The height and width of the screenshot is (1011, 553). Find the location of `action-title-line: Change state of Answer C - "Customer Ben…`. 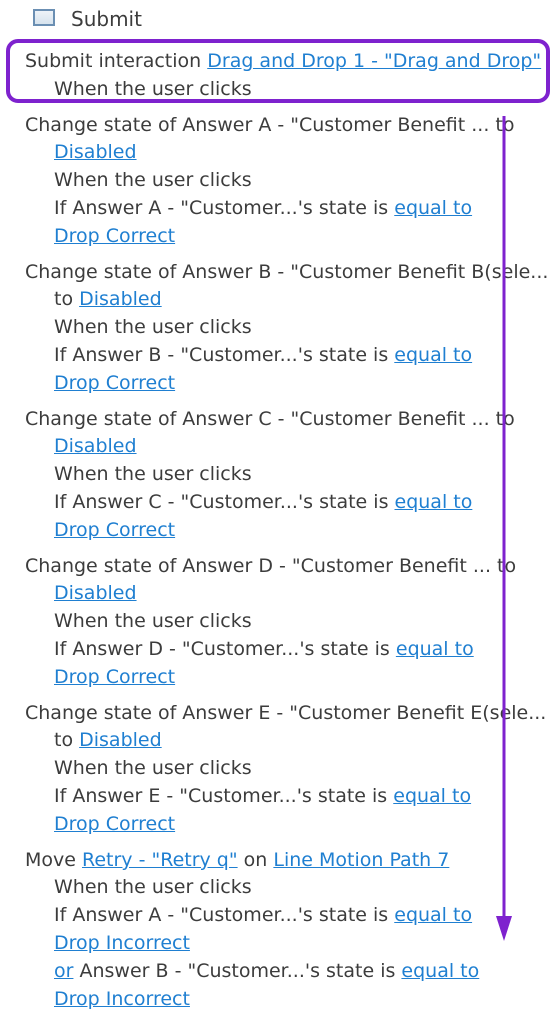

action-title-line: Change state of Answer C - "Customer Ben… is located at coordinates (270, 419).